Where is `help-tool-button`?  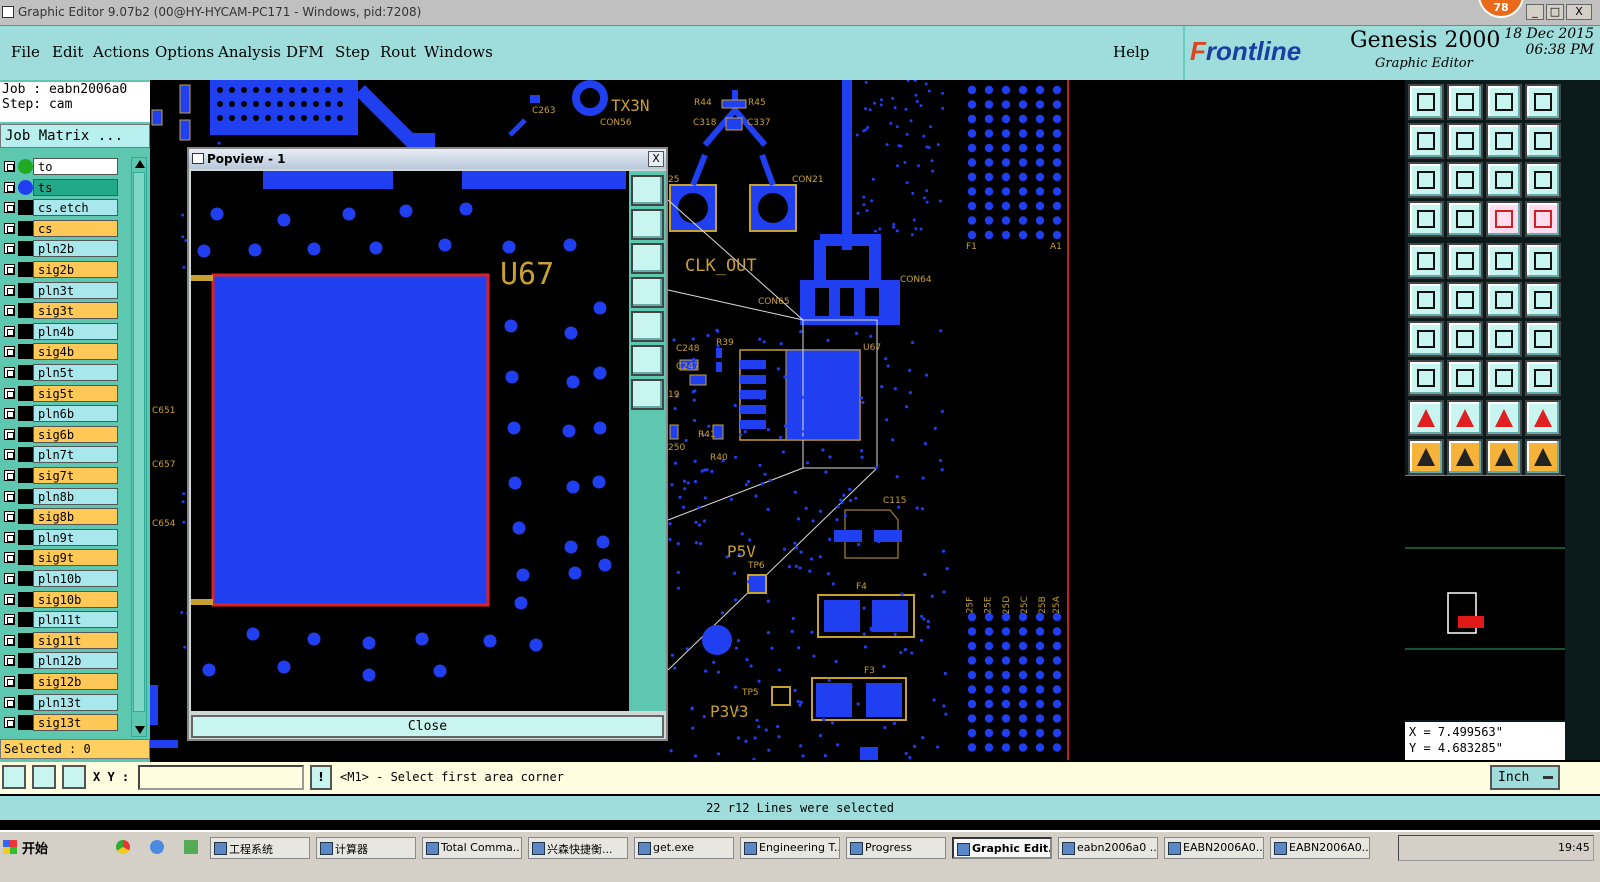 help-tool-button is located at coordinates (1543, 180).